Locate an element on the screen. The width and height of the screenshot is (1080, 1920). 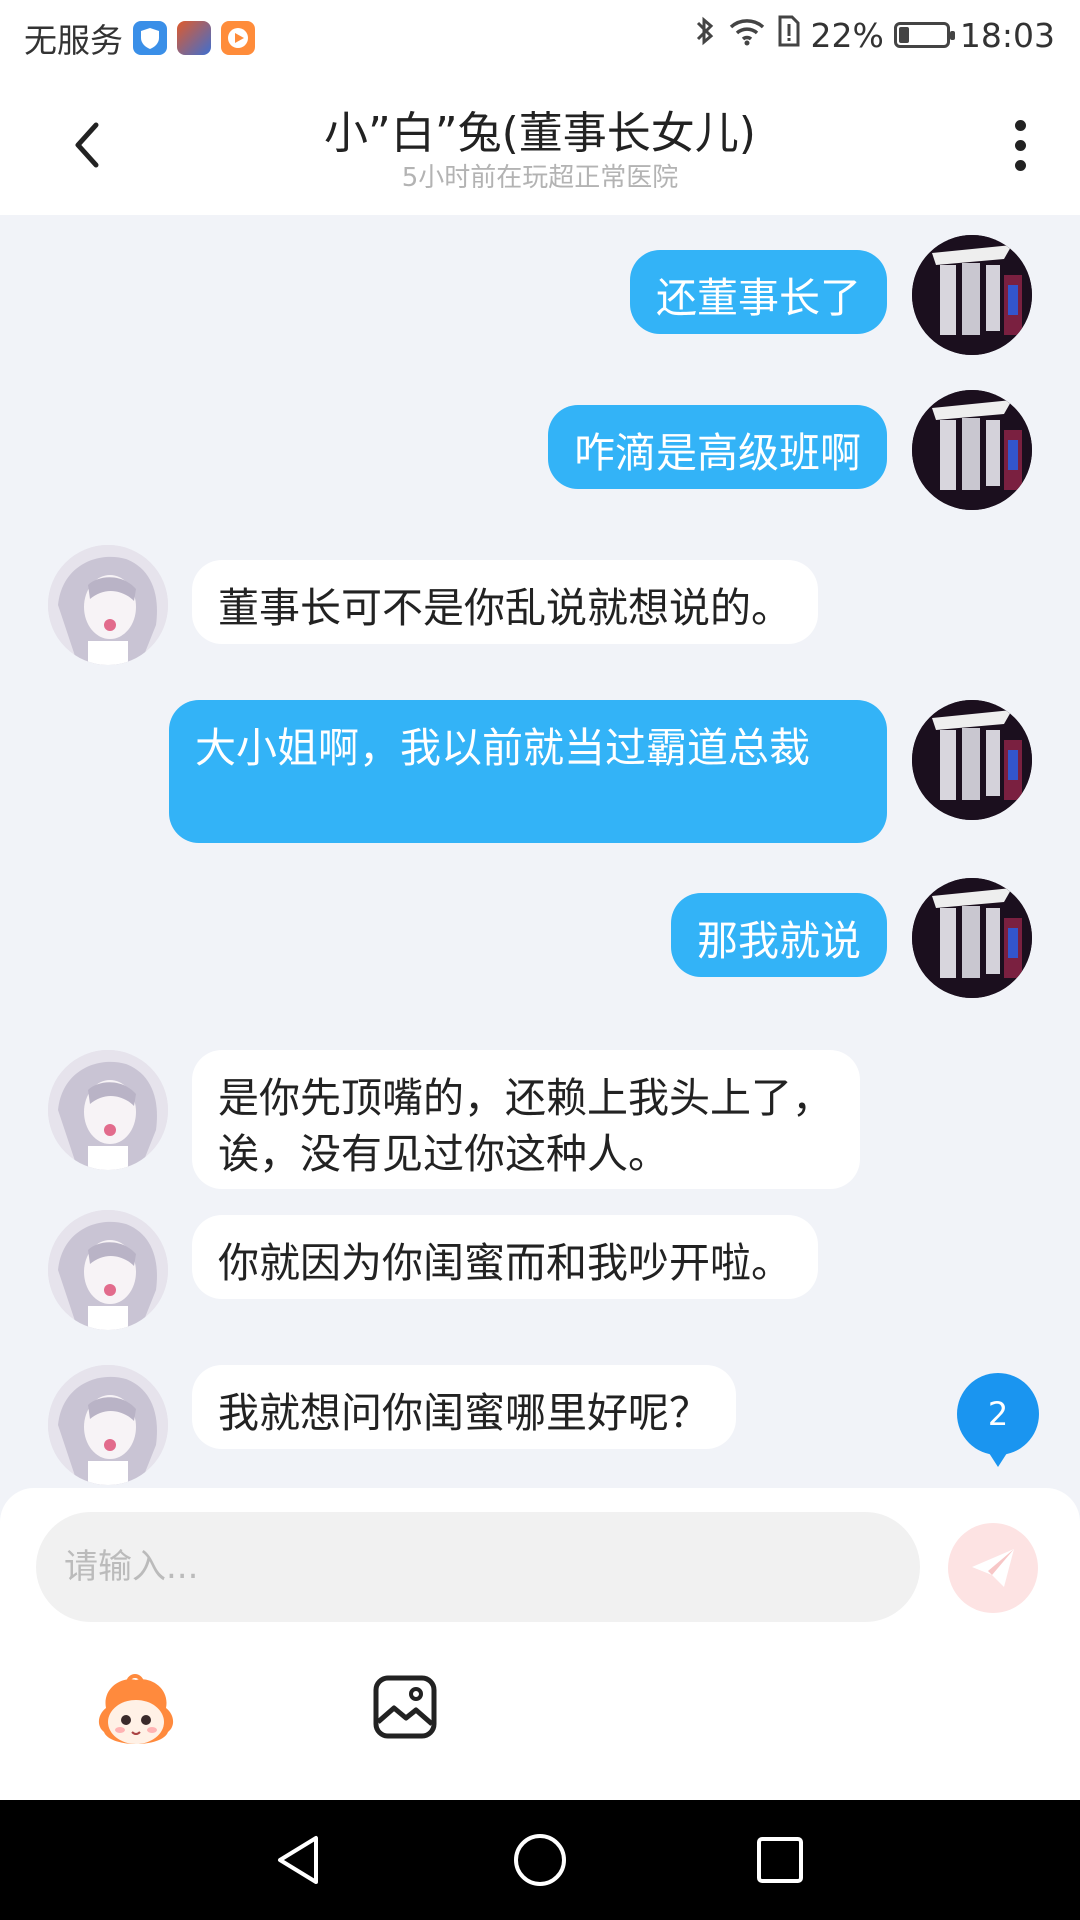
contact-message-bubble: 是你先顶嘴的，还赖上我头上了，诶，没有见过你这种人。 is located at coordinates (526, 1119).